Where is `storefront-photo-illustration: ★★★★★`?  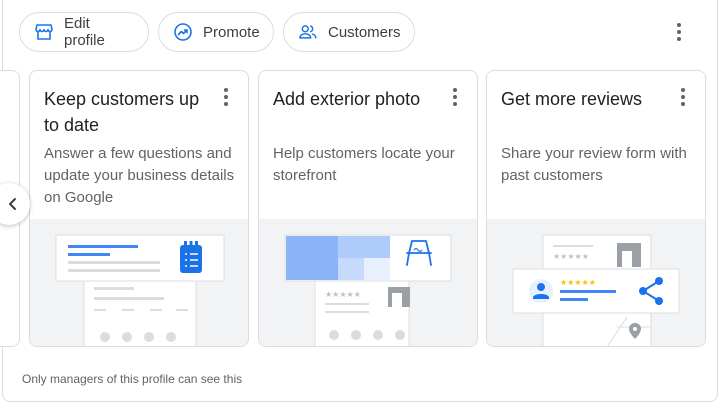
storefront-photo-illustration: ★★★★★ is located at coordinates (368, 282).